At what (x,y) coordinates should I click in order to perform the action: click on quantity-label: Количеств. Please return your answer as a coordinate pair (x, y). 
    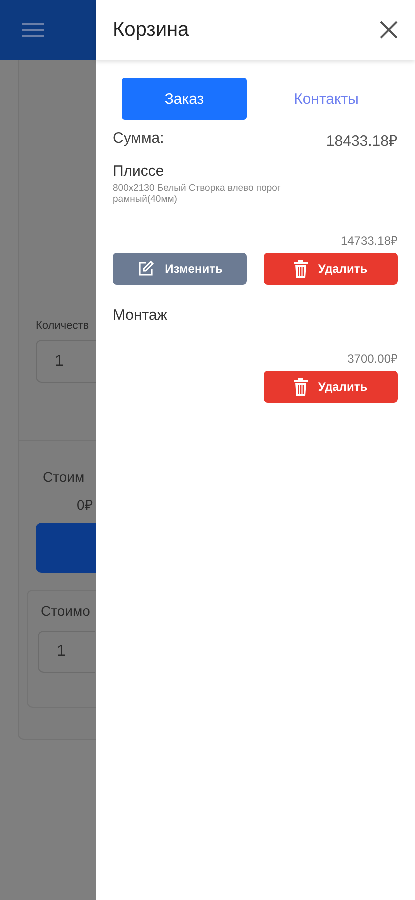
    Looking at the image, I should click on (63, 326).